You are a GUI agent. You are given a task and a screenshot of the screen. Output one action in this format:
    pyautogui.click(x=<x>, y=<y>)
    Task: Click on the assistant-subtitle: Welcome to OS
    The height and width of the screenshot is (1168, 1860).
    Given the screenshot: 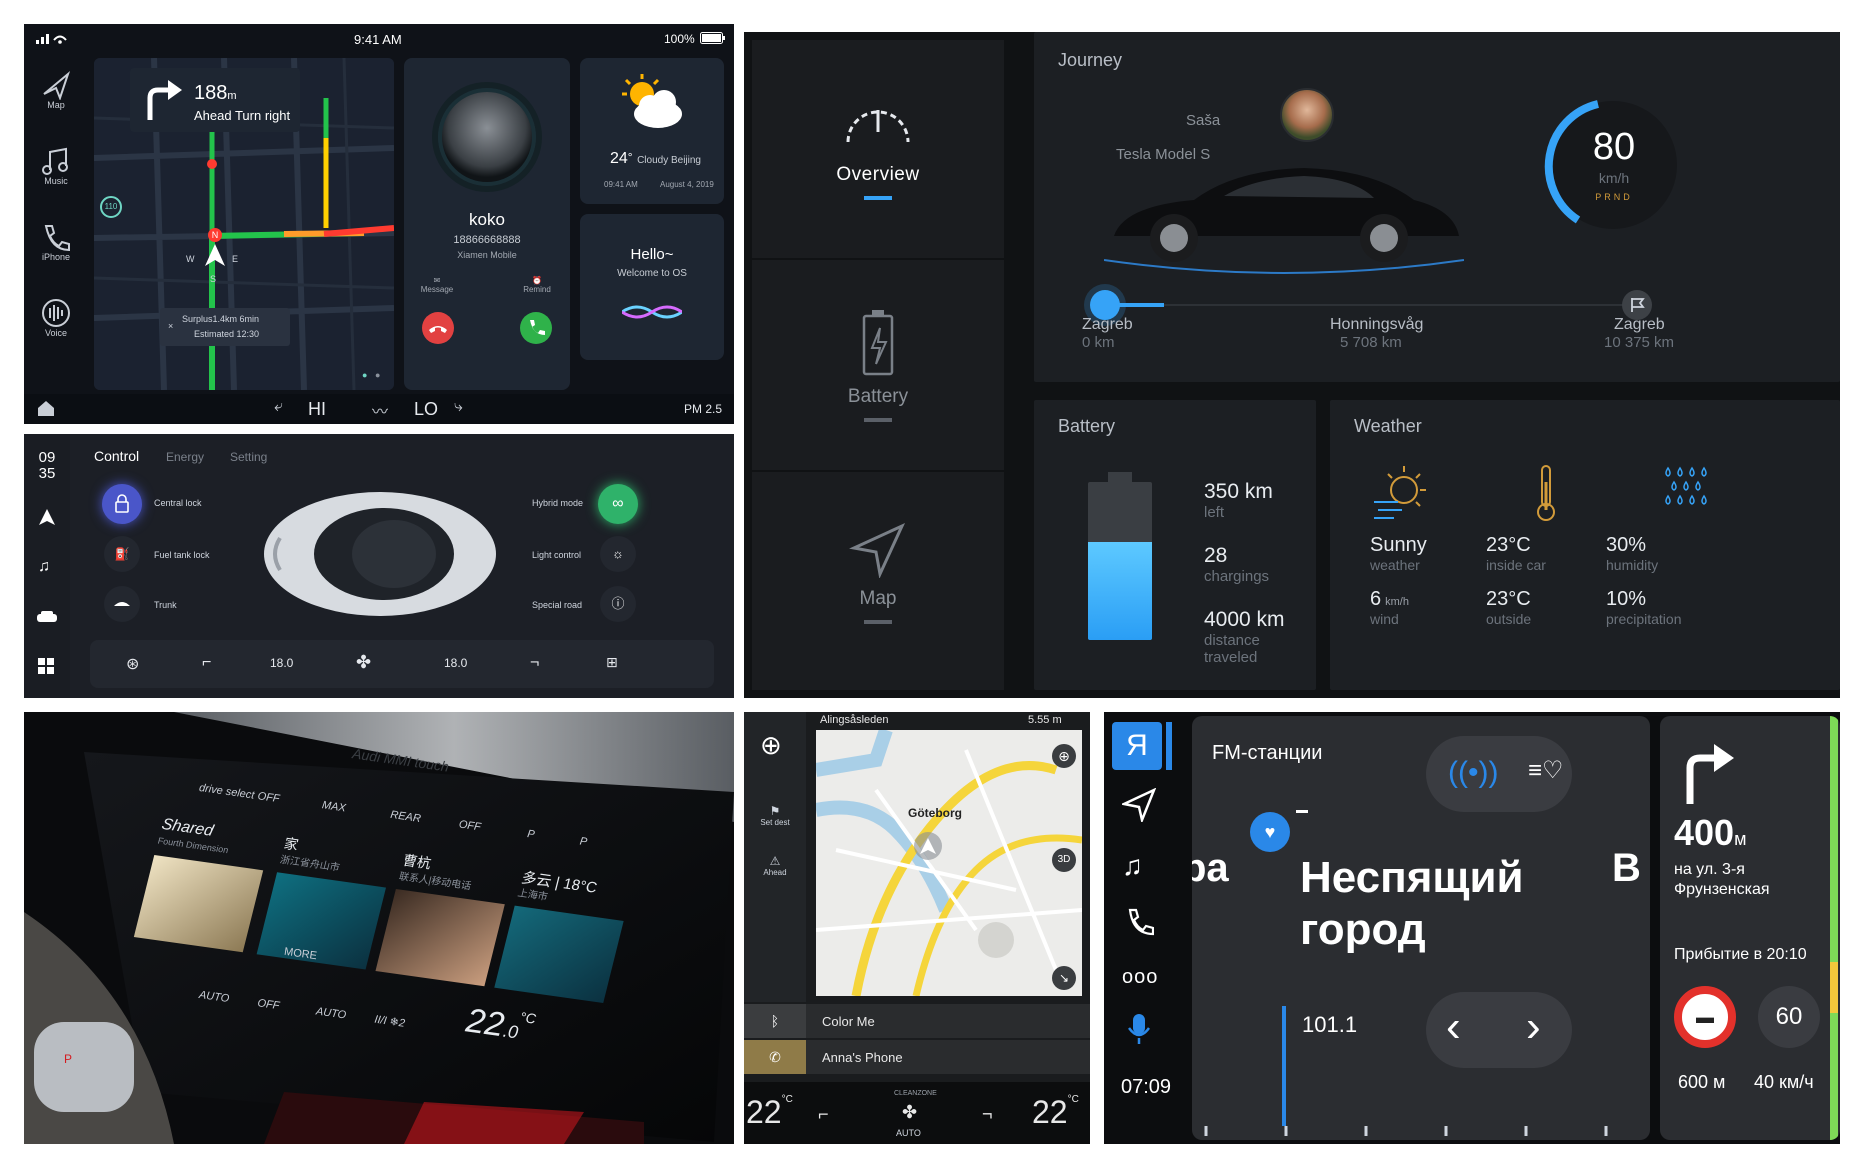 What is the action you would take?
    pyautogui.click(x=652, y=273)
    